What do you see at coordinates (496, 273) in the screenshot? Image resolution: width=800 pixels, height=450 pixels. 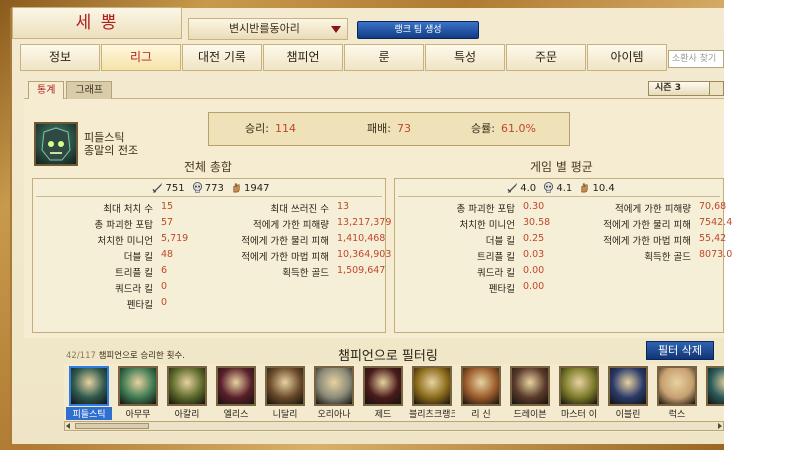 I see `stat-label: 쿼드라 킬` at bounding box center [496, 273].